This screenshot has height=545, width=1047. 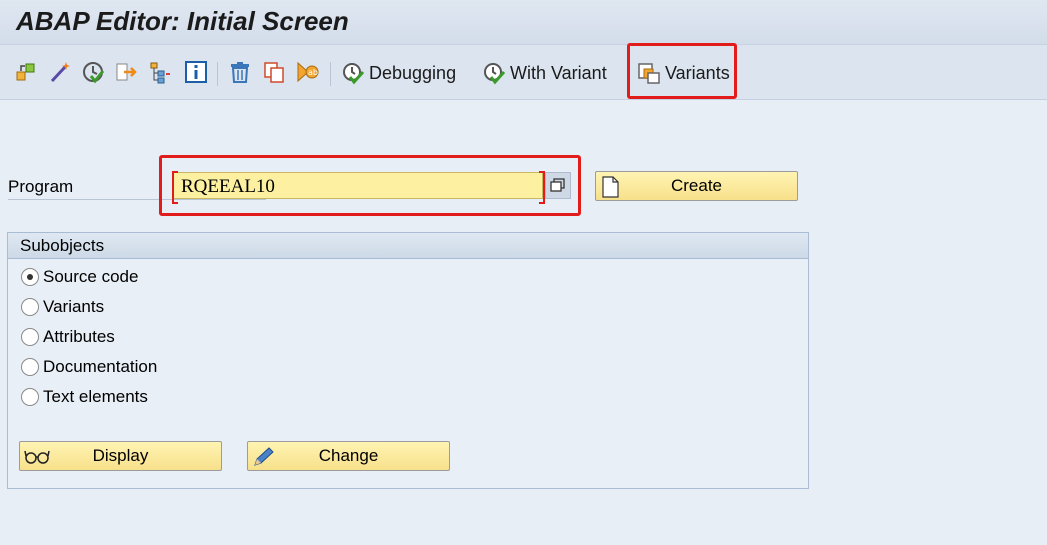 I want to click on with-variant-button: With Variant, so click(x=544, y=73).